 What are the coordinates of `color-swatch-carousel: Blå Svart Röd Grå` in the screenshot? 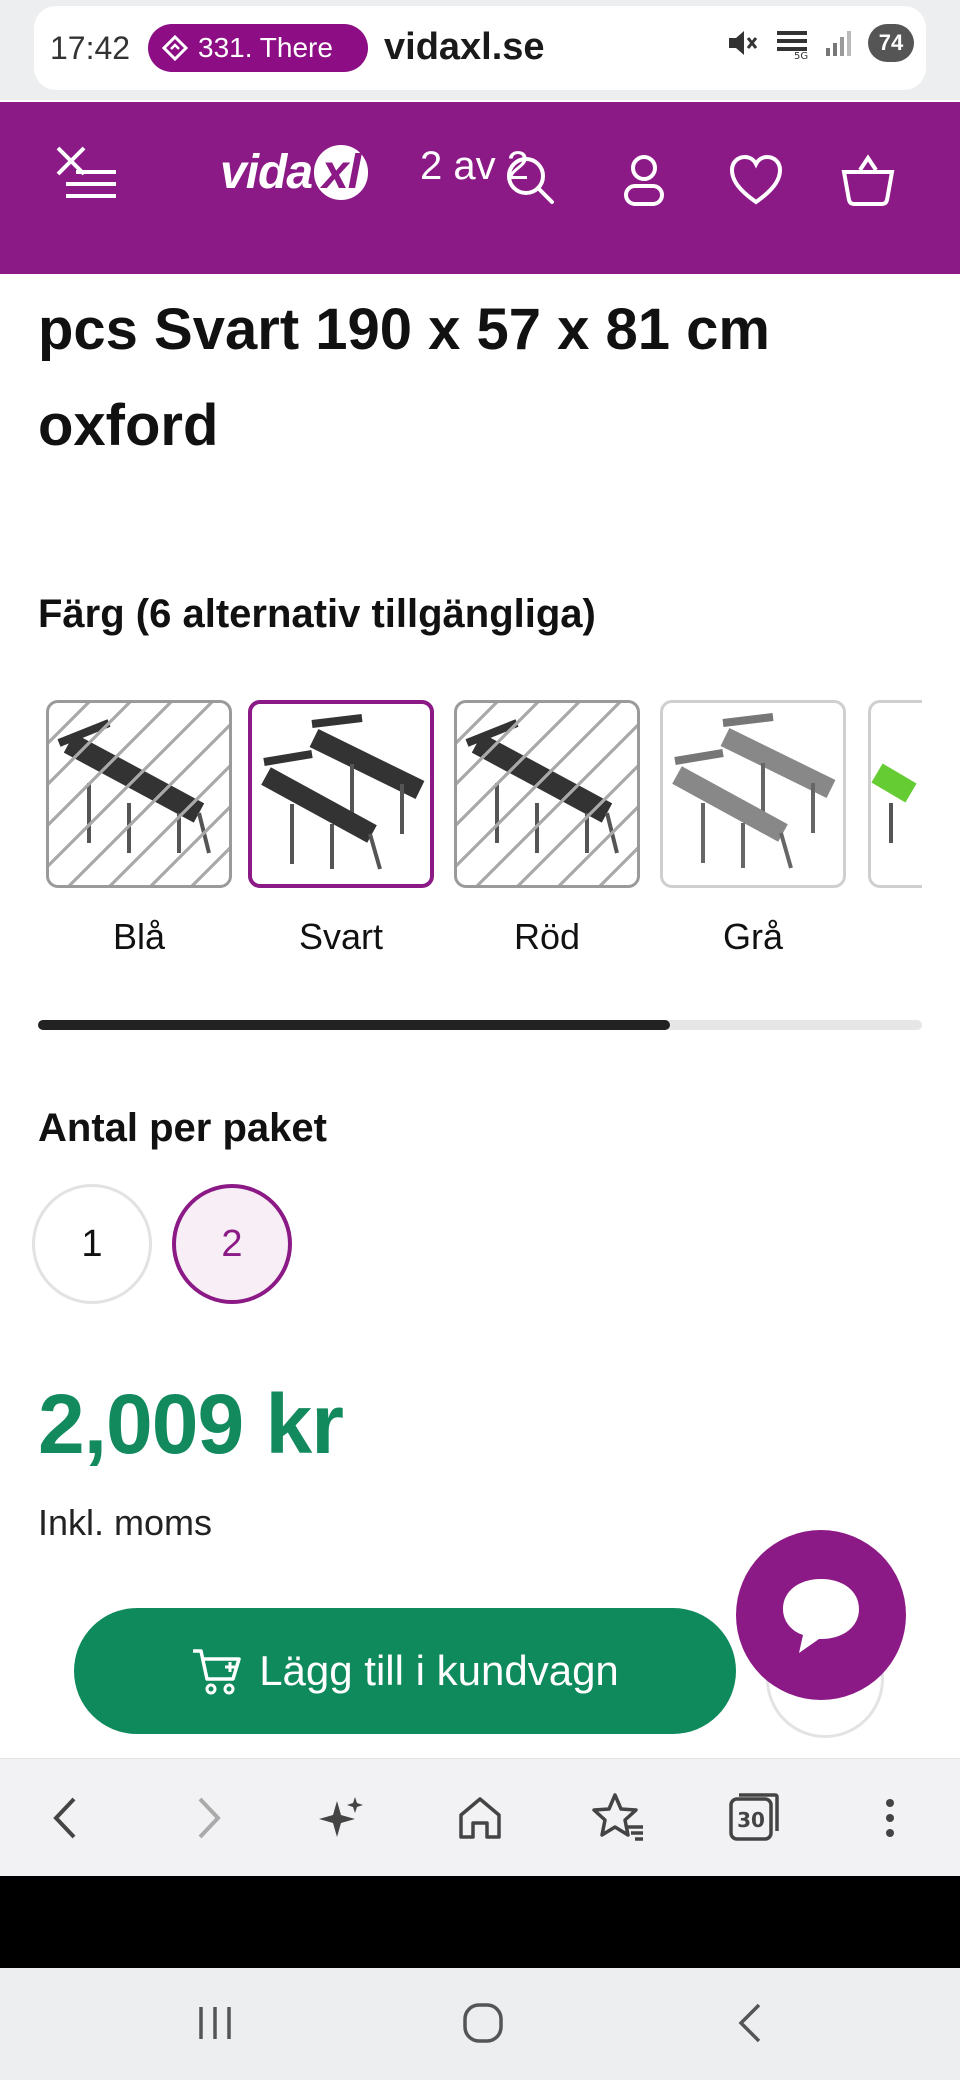 It's located at (484, 830).